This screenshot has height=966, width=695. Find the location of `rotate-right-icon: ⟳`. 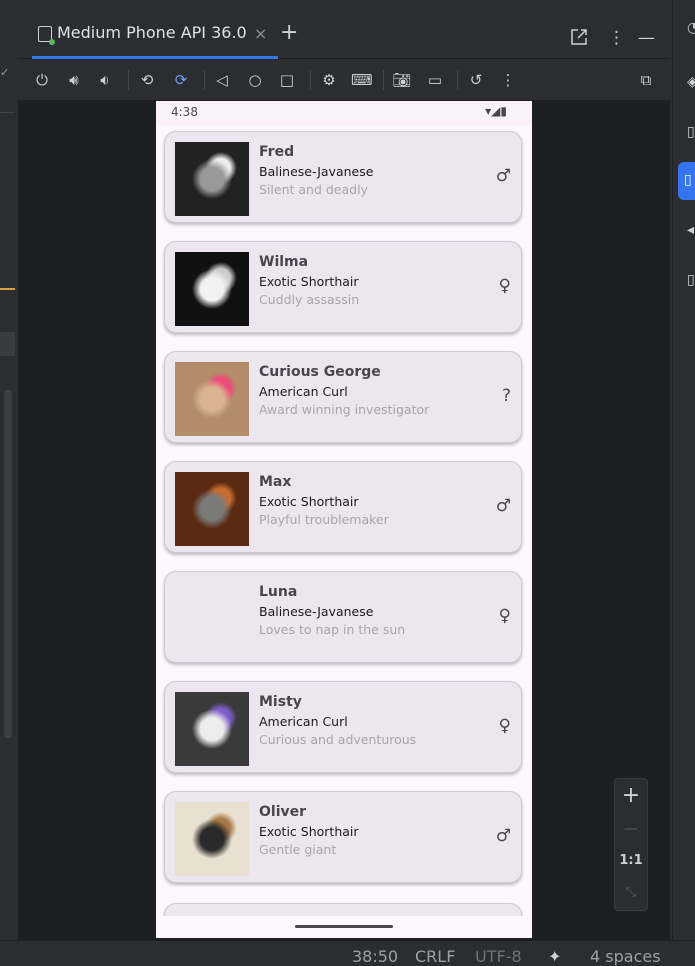

rotate-right-icon: ⟳ is located at coordinates (181, 80).